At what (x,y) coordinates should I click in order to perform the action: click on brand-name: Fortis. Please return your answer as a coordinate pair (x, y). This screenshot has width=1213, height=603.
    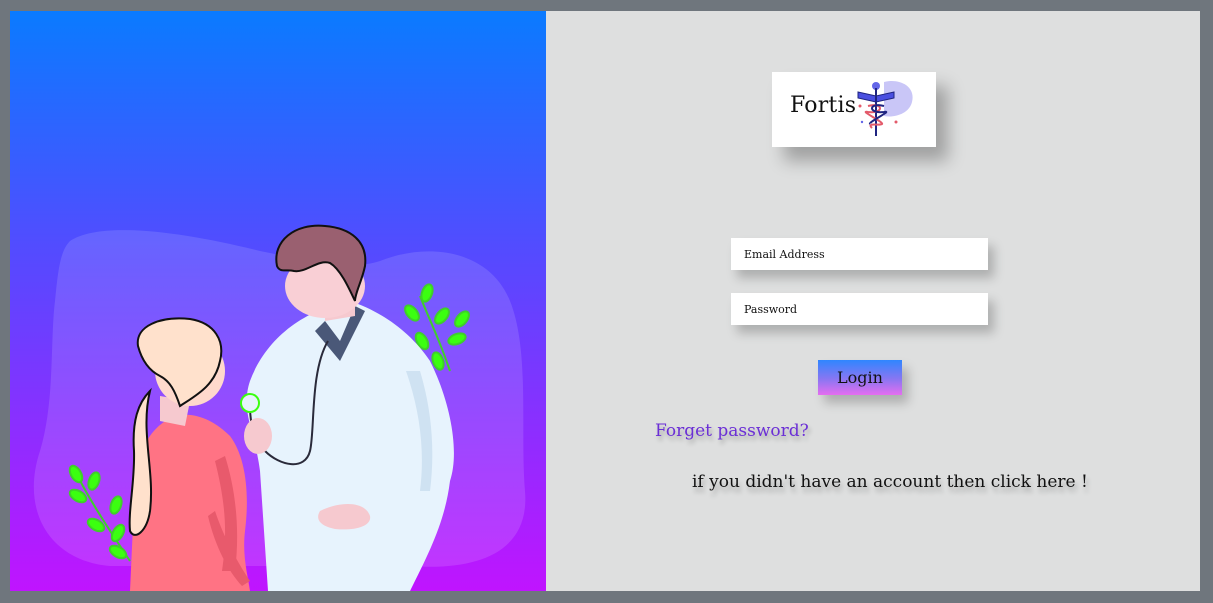
    Looking at the image, I should click on (823, 105).